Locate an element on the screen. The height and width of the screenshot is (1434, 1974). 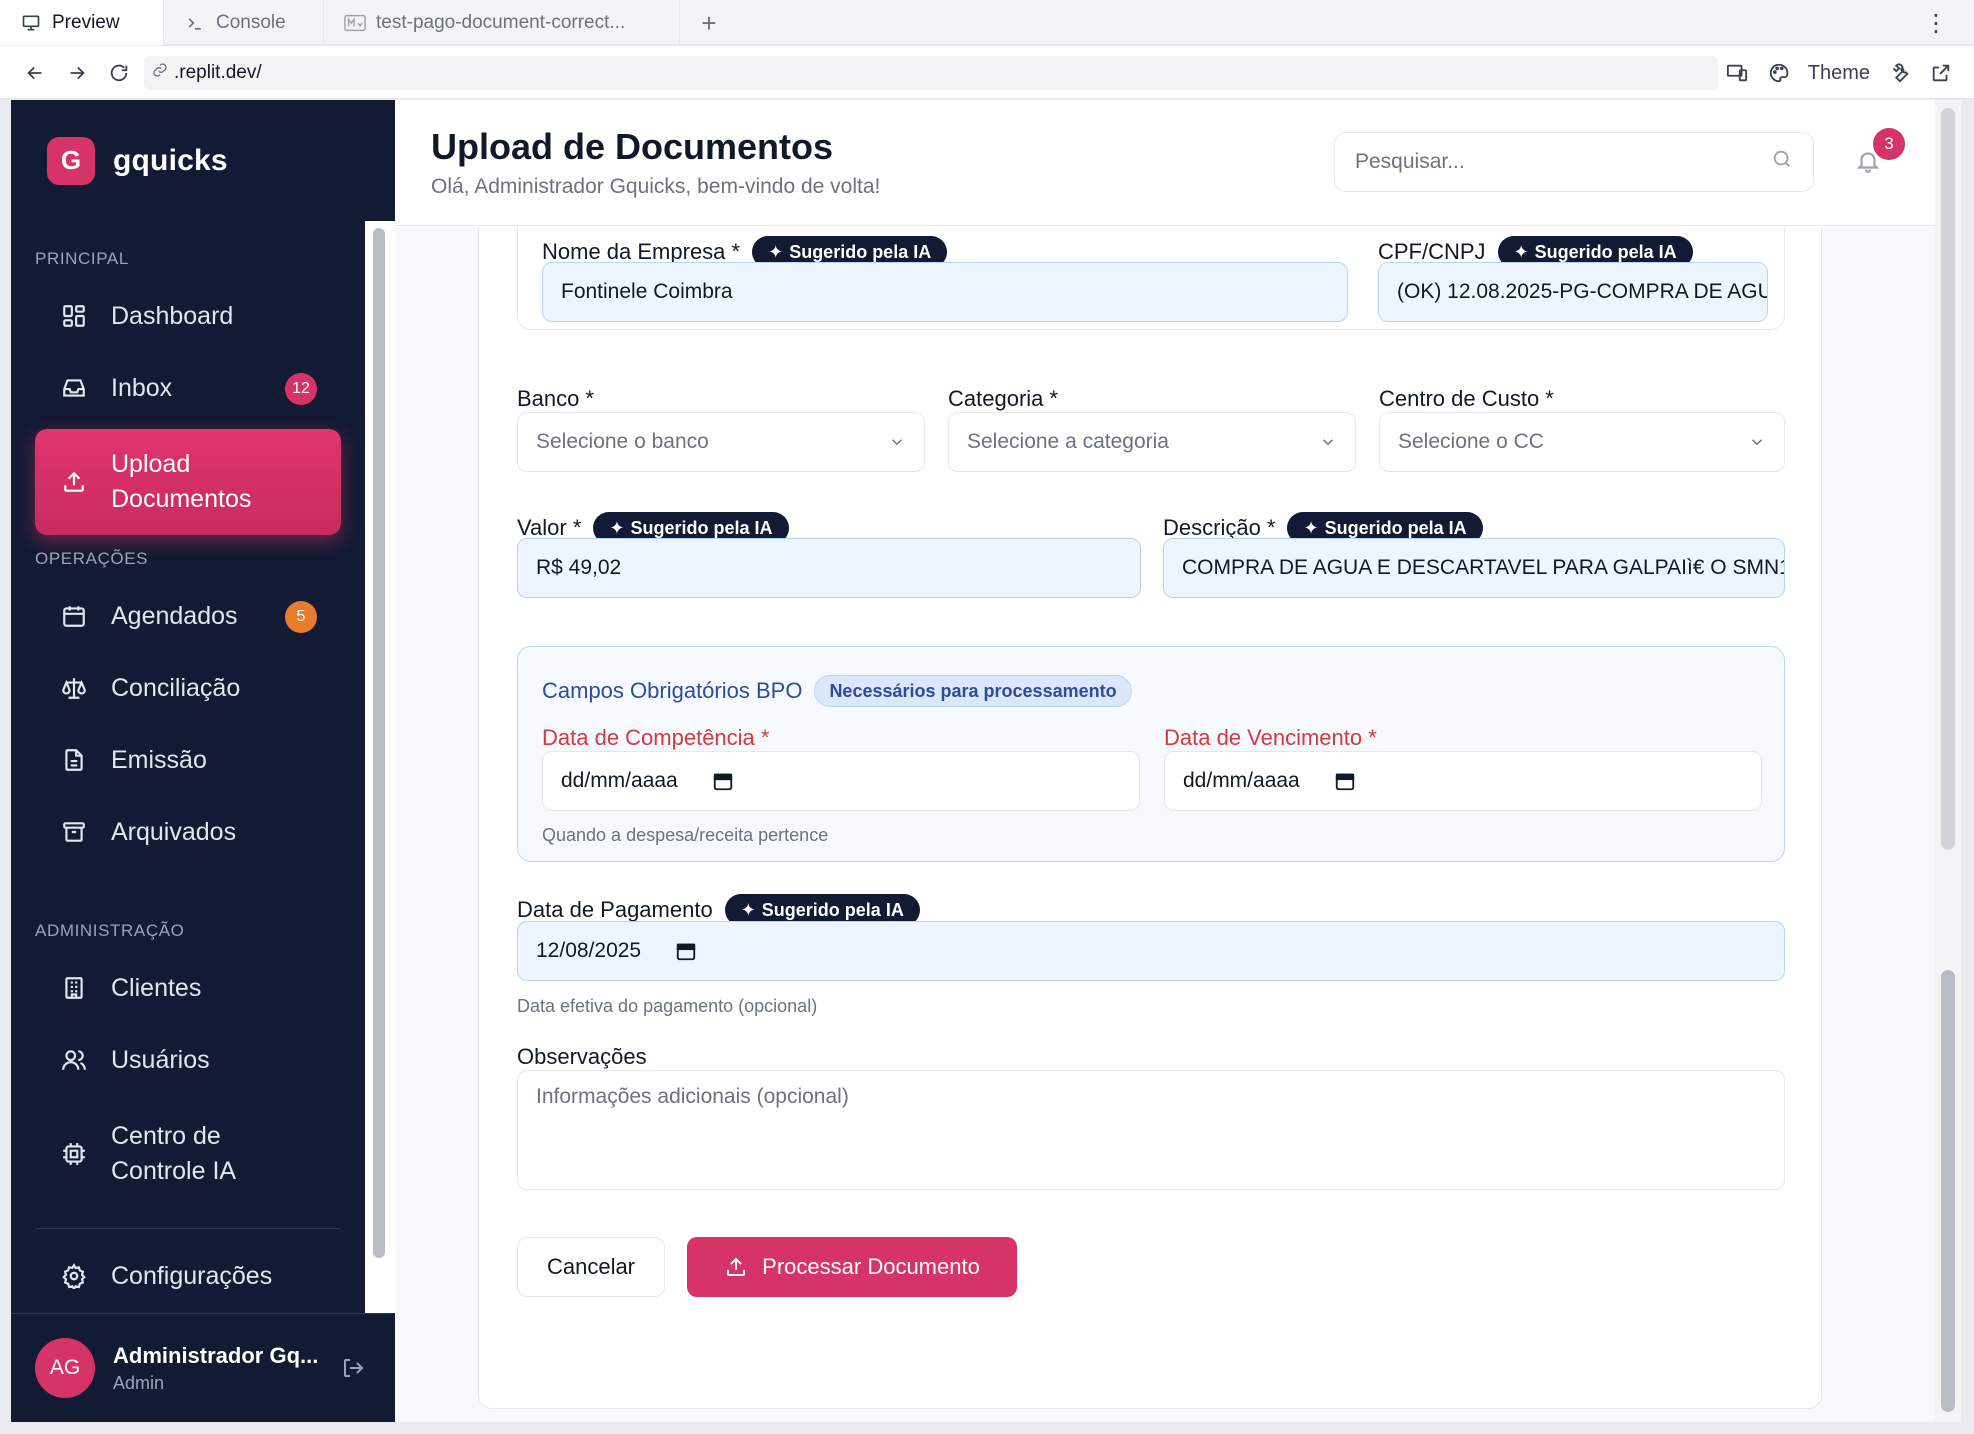
page-title: Upload de Documentos is located at coordinates (632, 146).